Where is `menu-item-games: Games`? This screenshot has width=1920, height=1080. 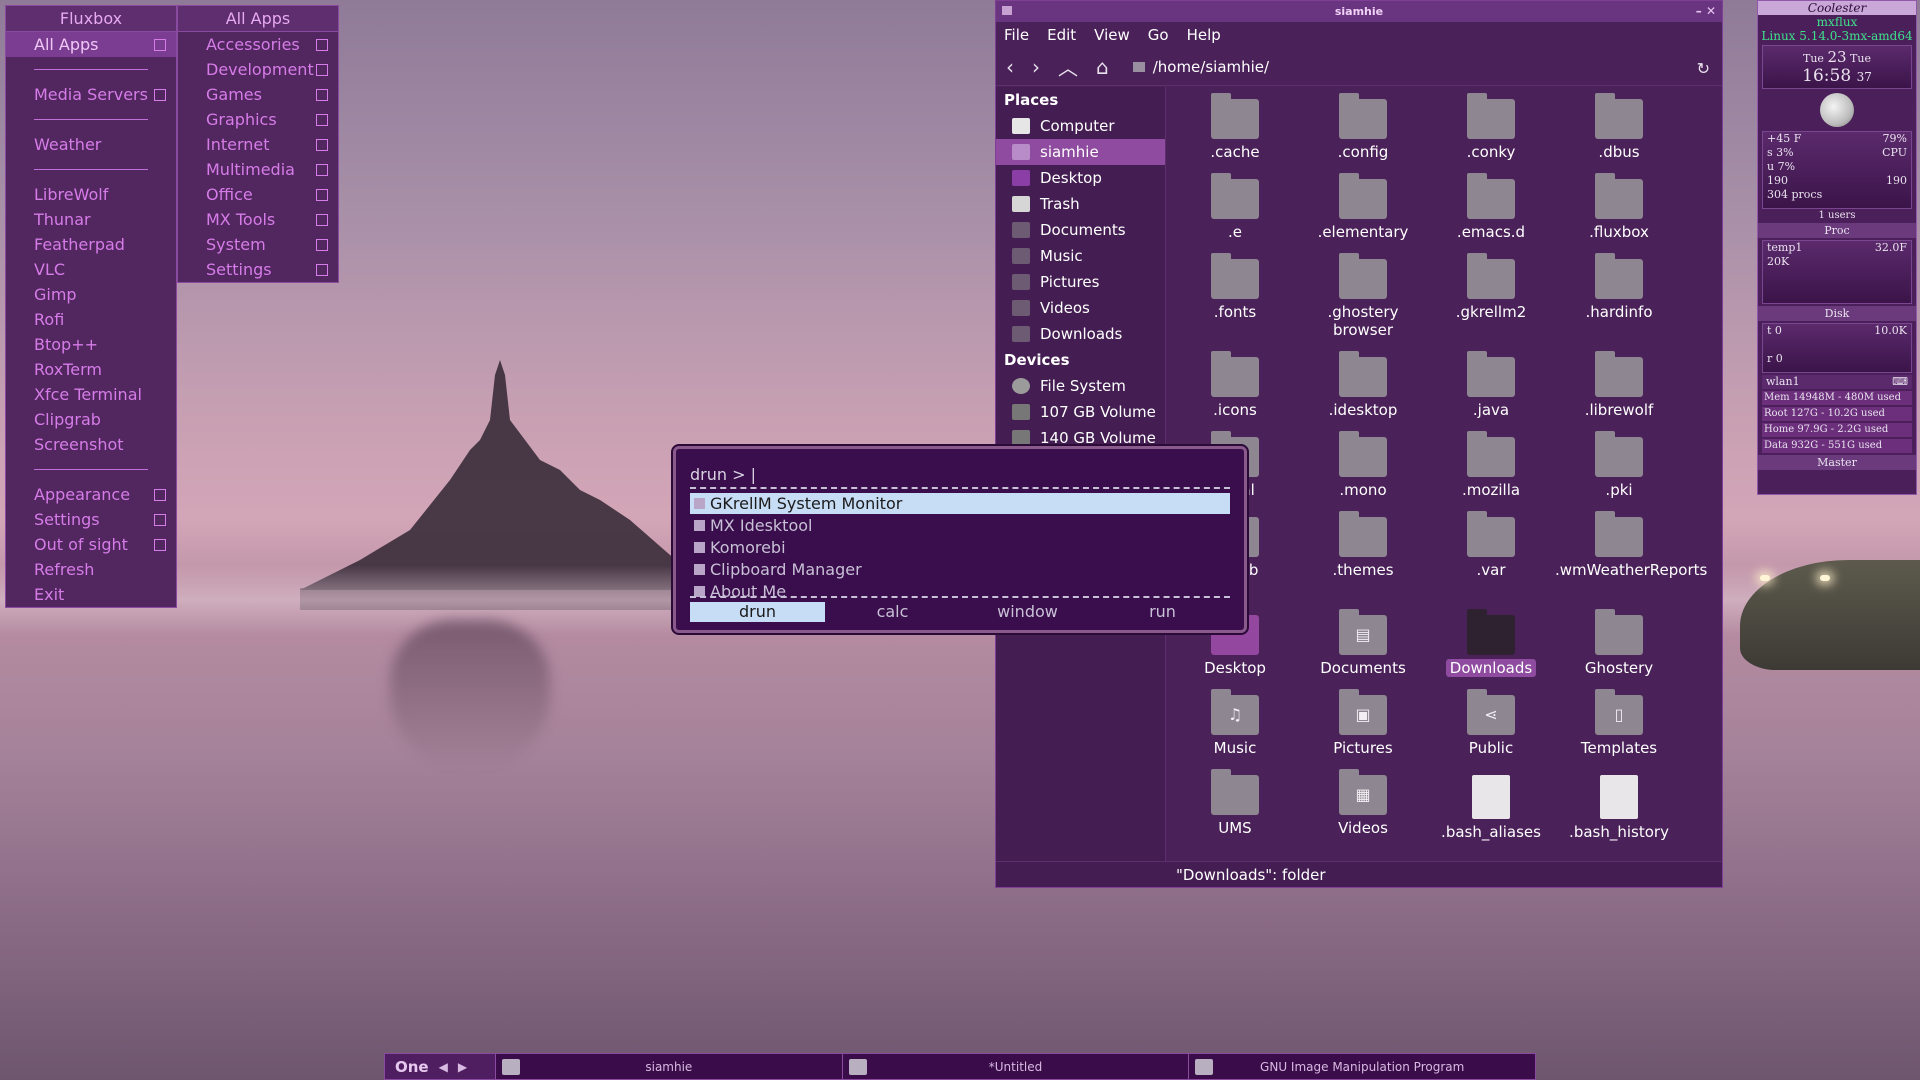
menu-item-games: Games is located at coordinates (258, 94).